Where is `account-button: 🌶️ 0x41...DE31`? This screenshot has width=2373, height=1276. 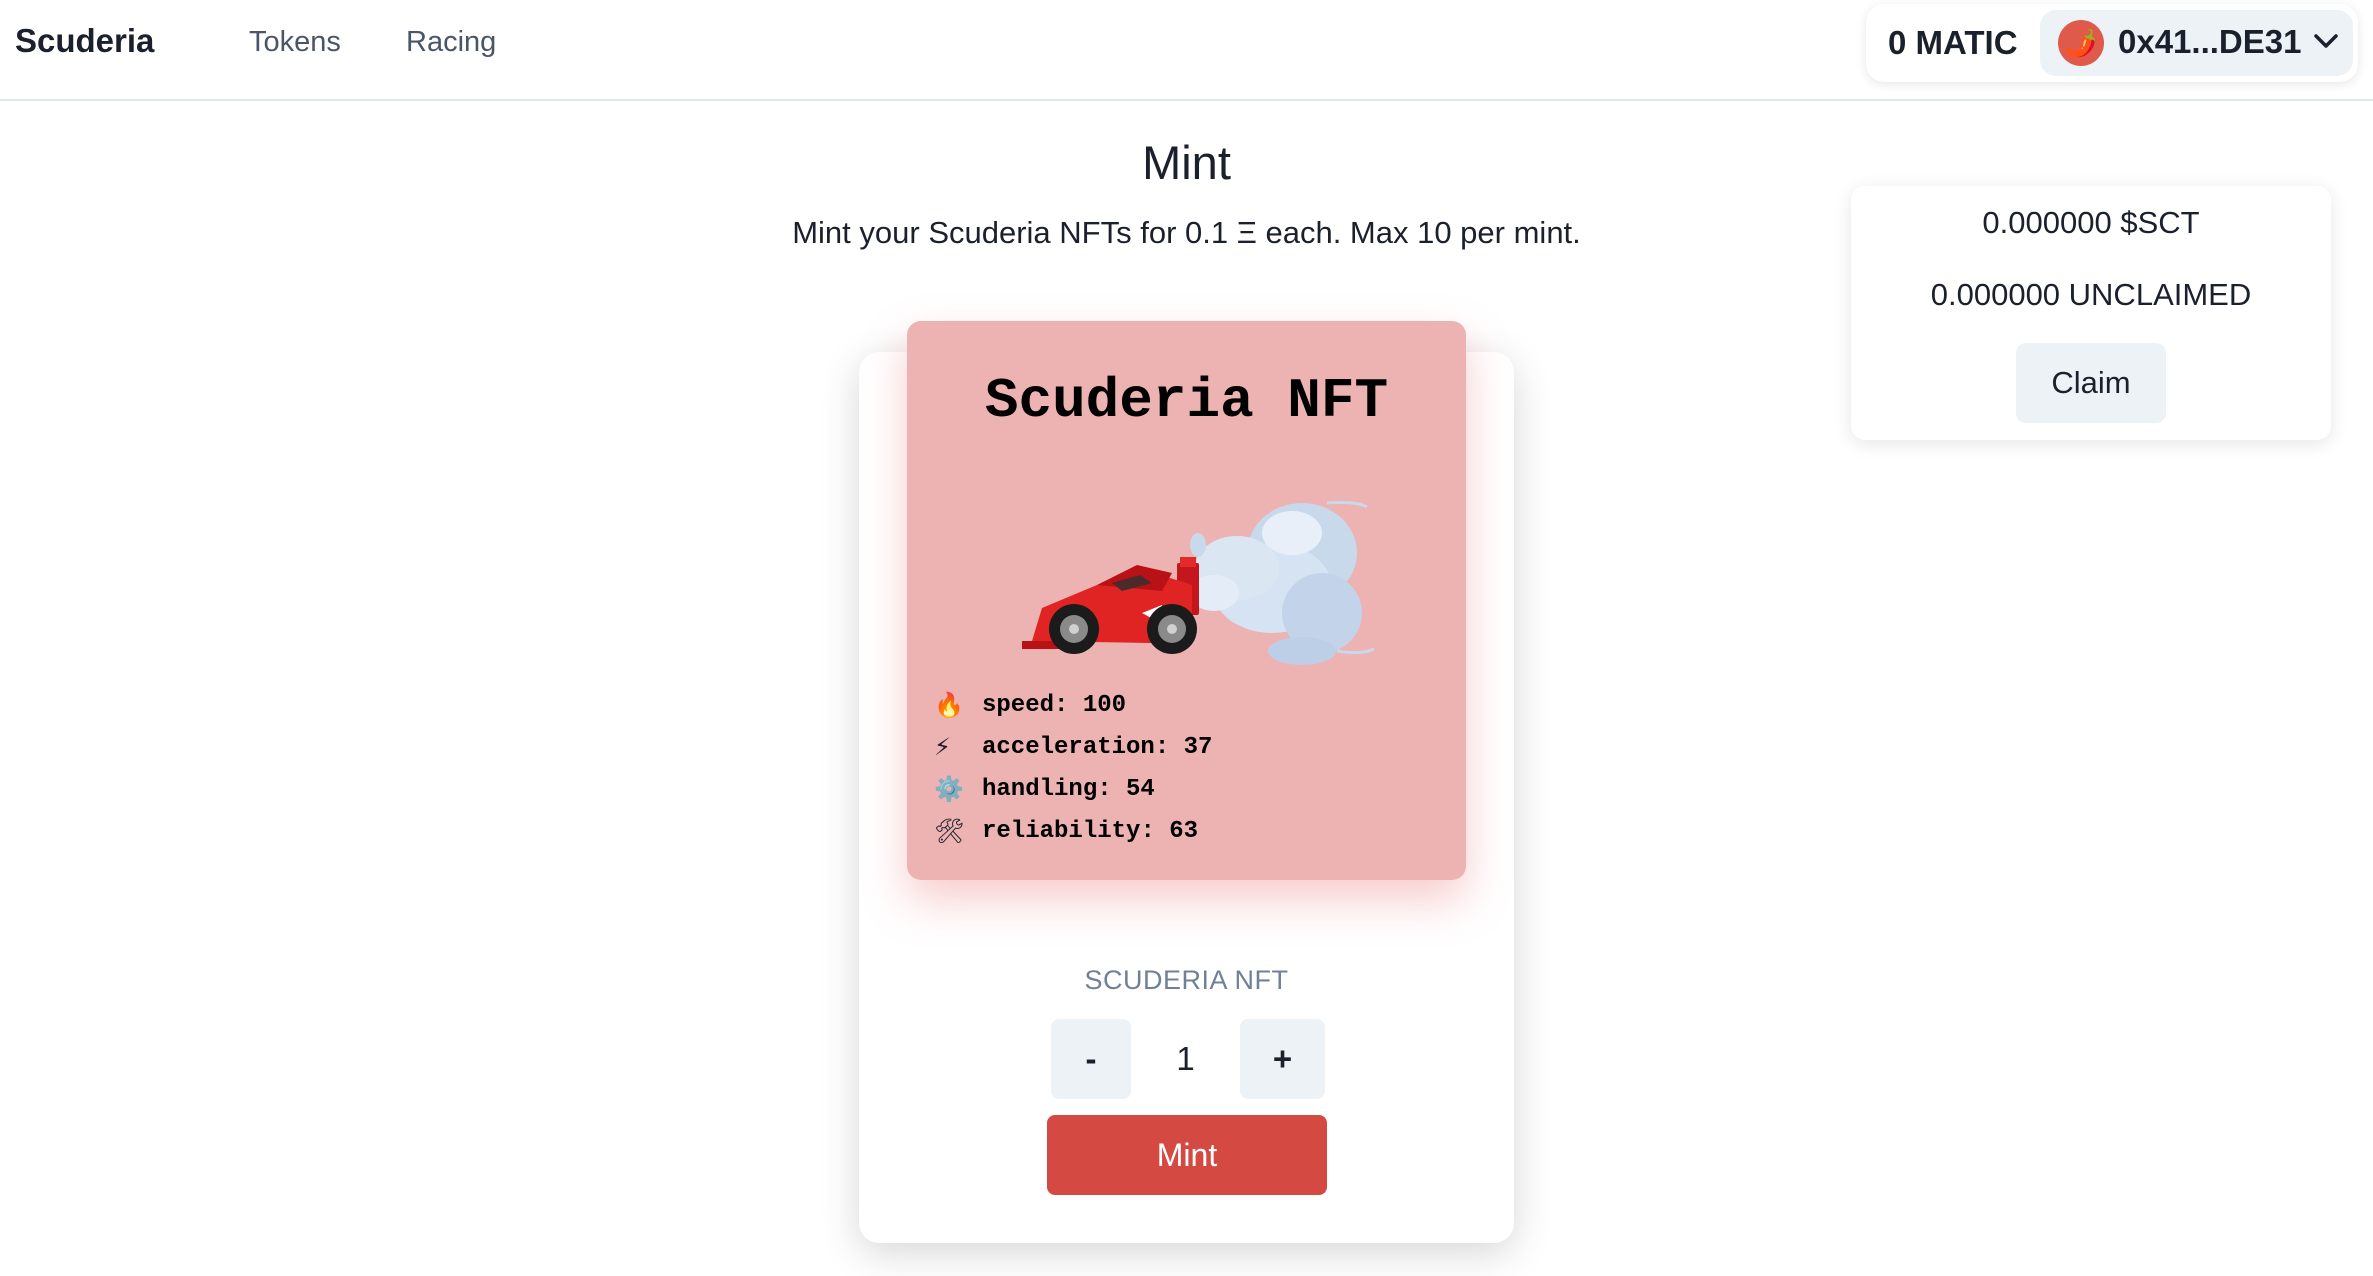 account-button: 🌶️ 0x41...DE31 is located at coordinates (2196, 43).